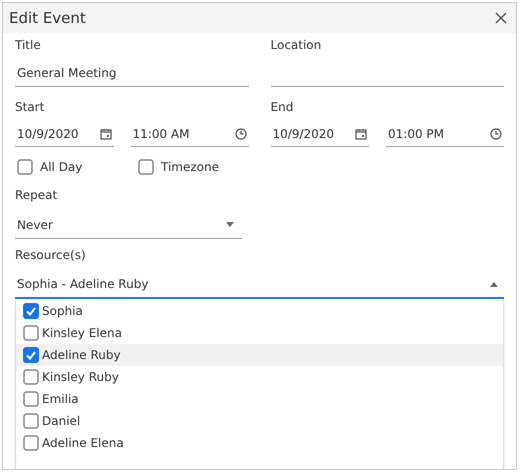  I want to click on list-item: Kinsley Elena, so click(259, 333).